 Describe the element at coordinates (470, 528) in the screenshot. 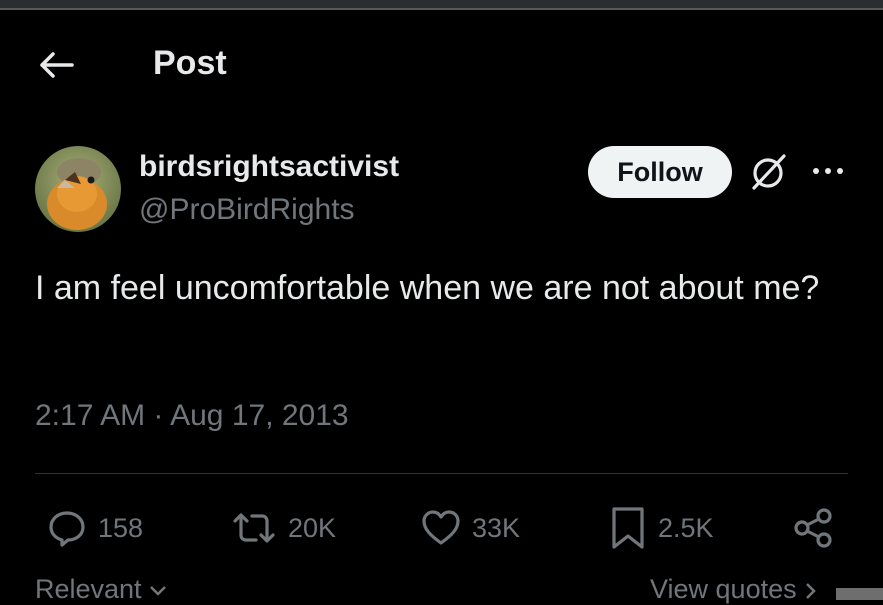

I see `like-button: 33K` at that location.